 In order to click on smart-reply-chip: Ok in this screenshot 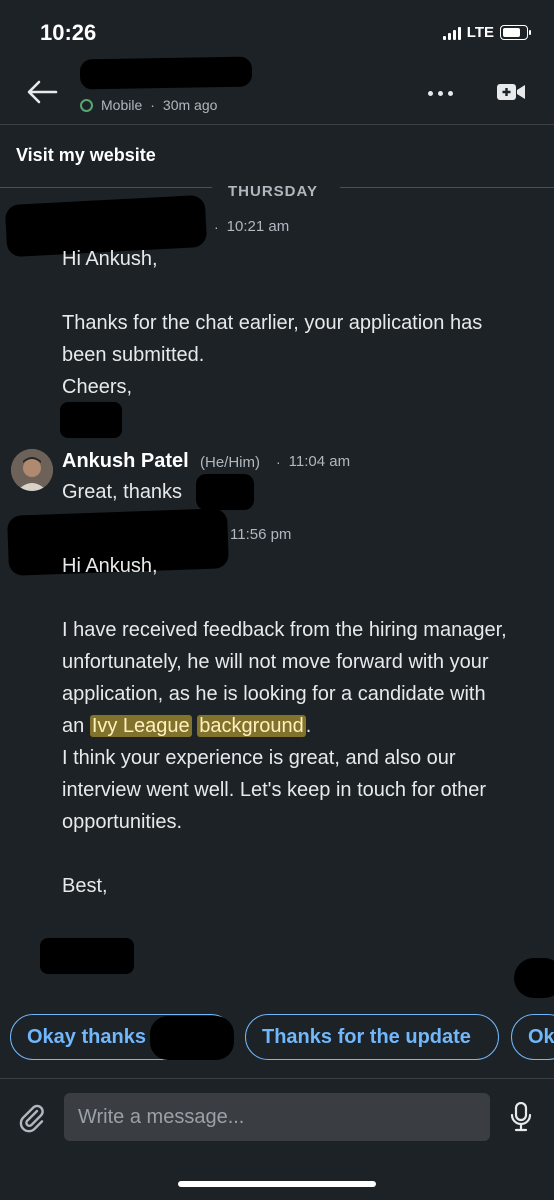, I will do `click(532, 1037)`.